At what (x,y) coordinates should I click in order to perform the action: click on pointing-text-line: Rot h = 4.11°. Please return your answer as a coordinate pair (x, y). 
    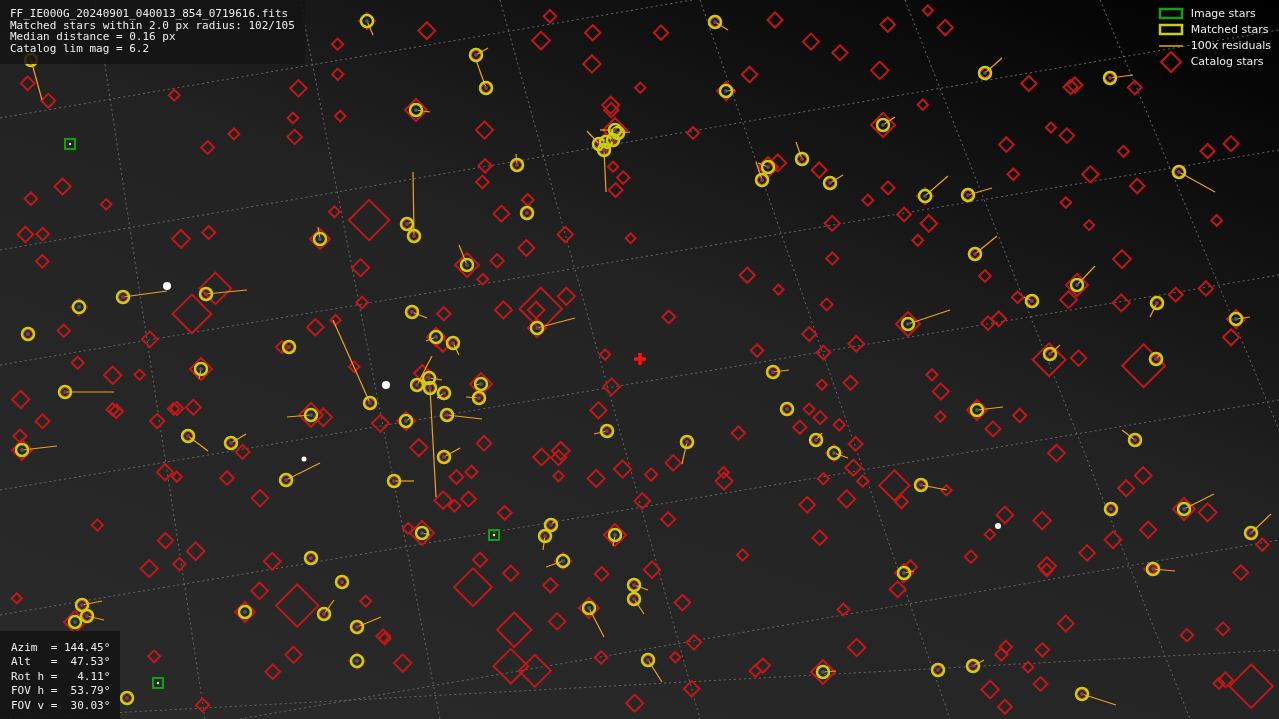
    Looking at the image, I should click on (61, 676).